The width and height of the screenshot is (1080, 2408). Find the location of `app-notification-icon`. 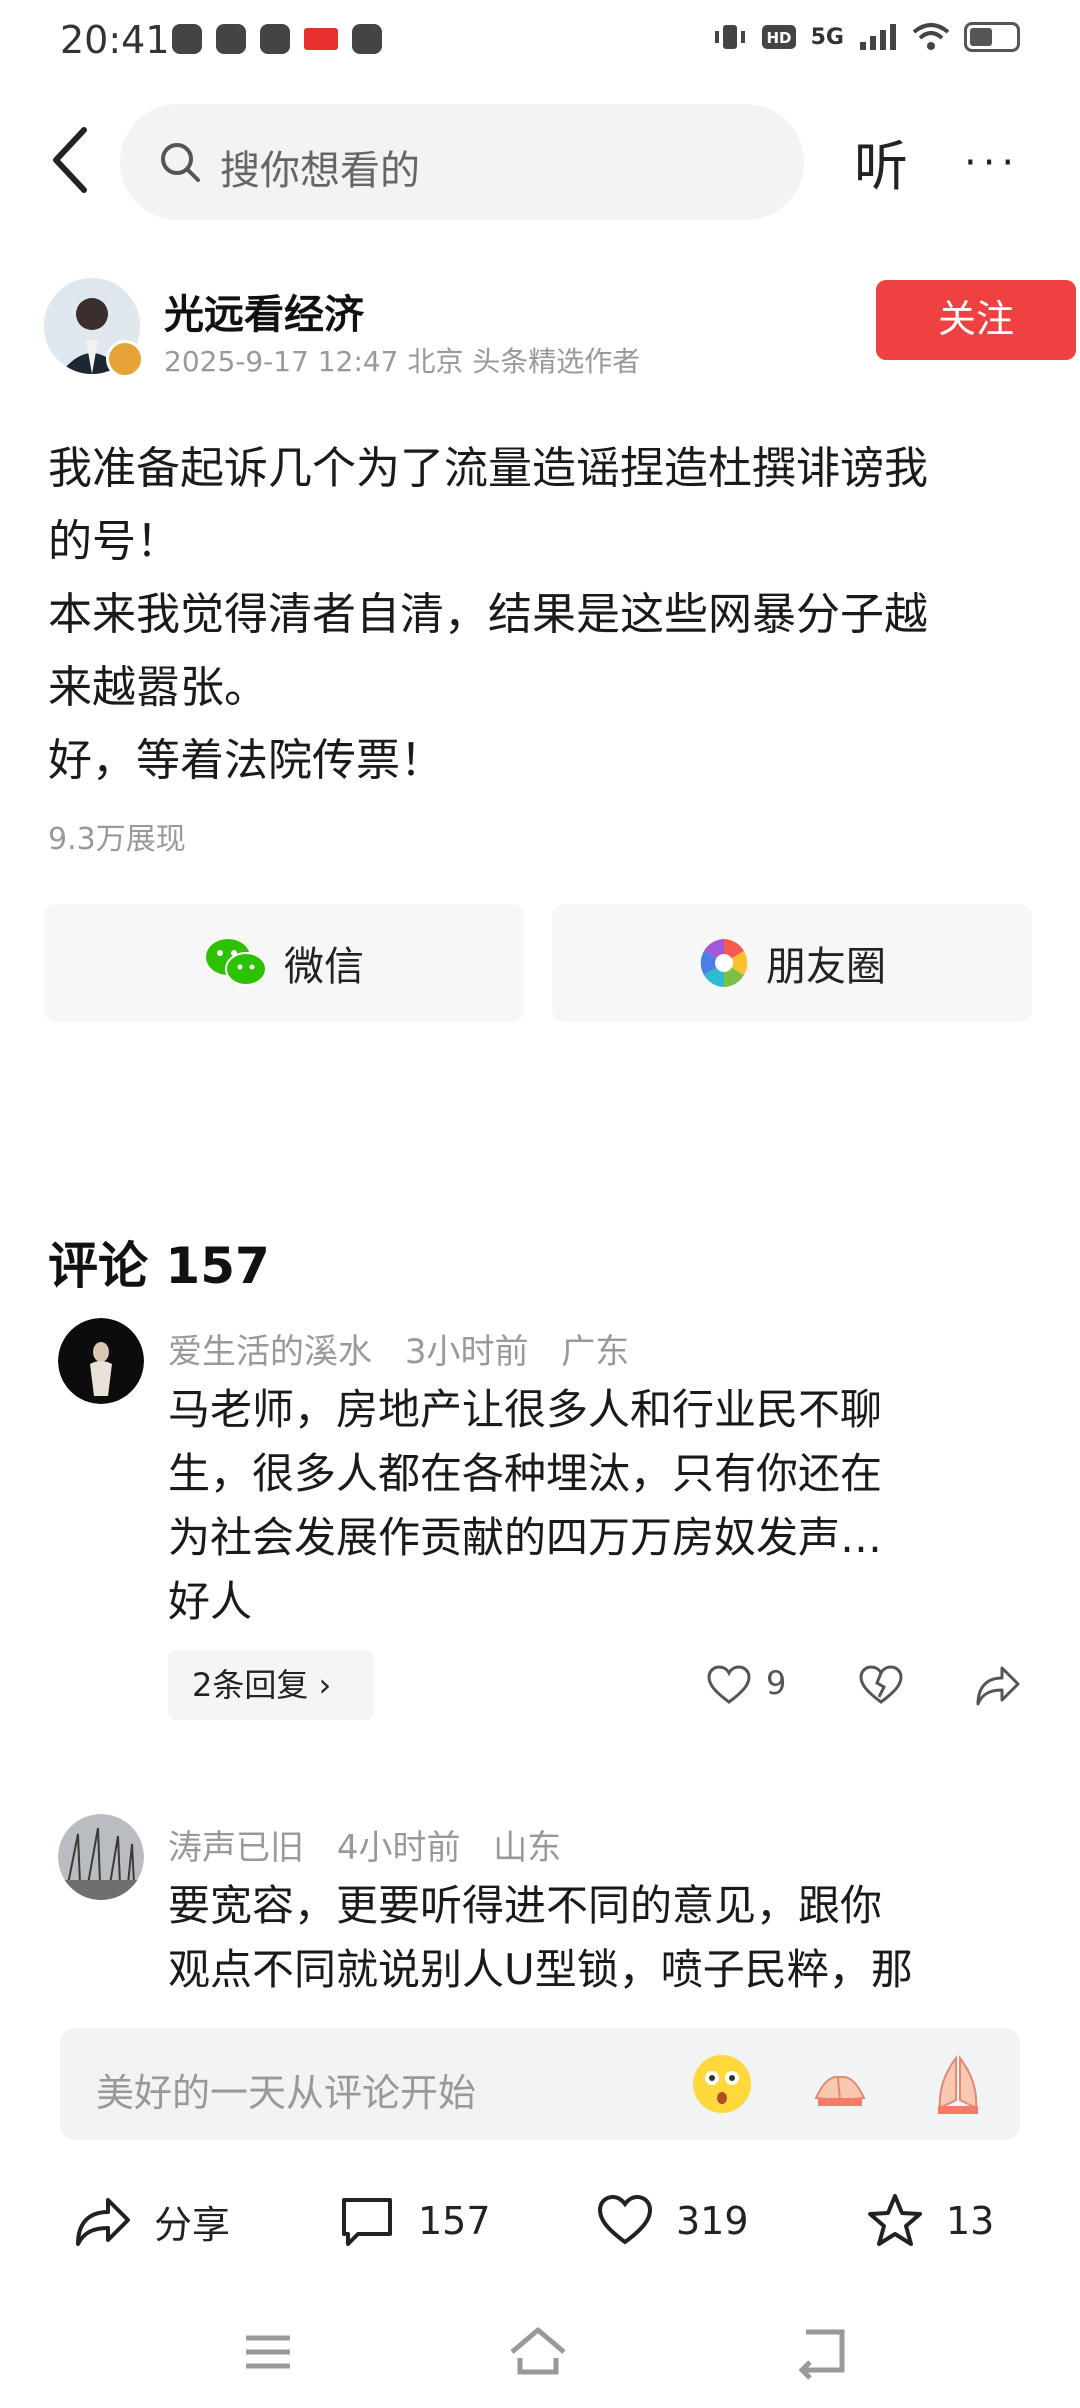

app-notification-icon is located at coordinates (187, 39).